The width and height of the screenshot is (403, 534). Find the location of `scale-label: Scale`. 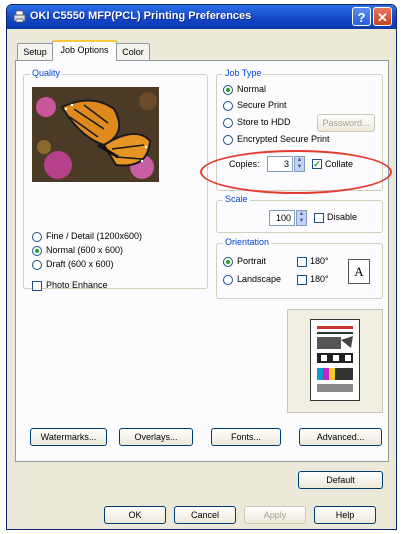

scale-label: Scale is located at coordinates (236, 199).